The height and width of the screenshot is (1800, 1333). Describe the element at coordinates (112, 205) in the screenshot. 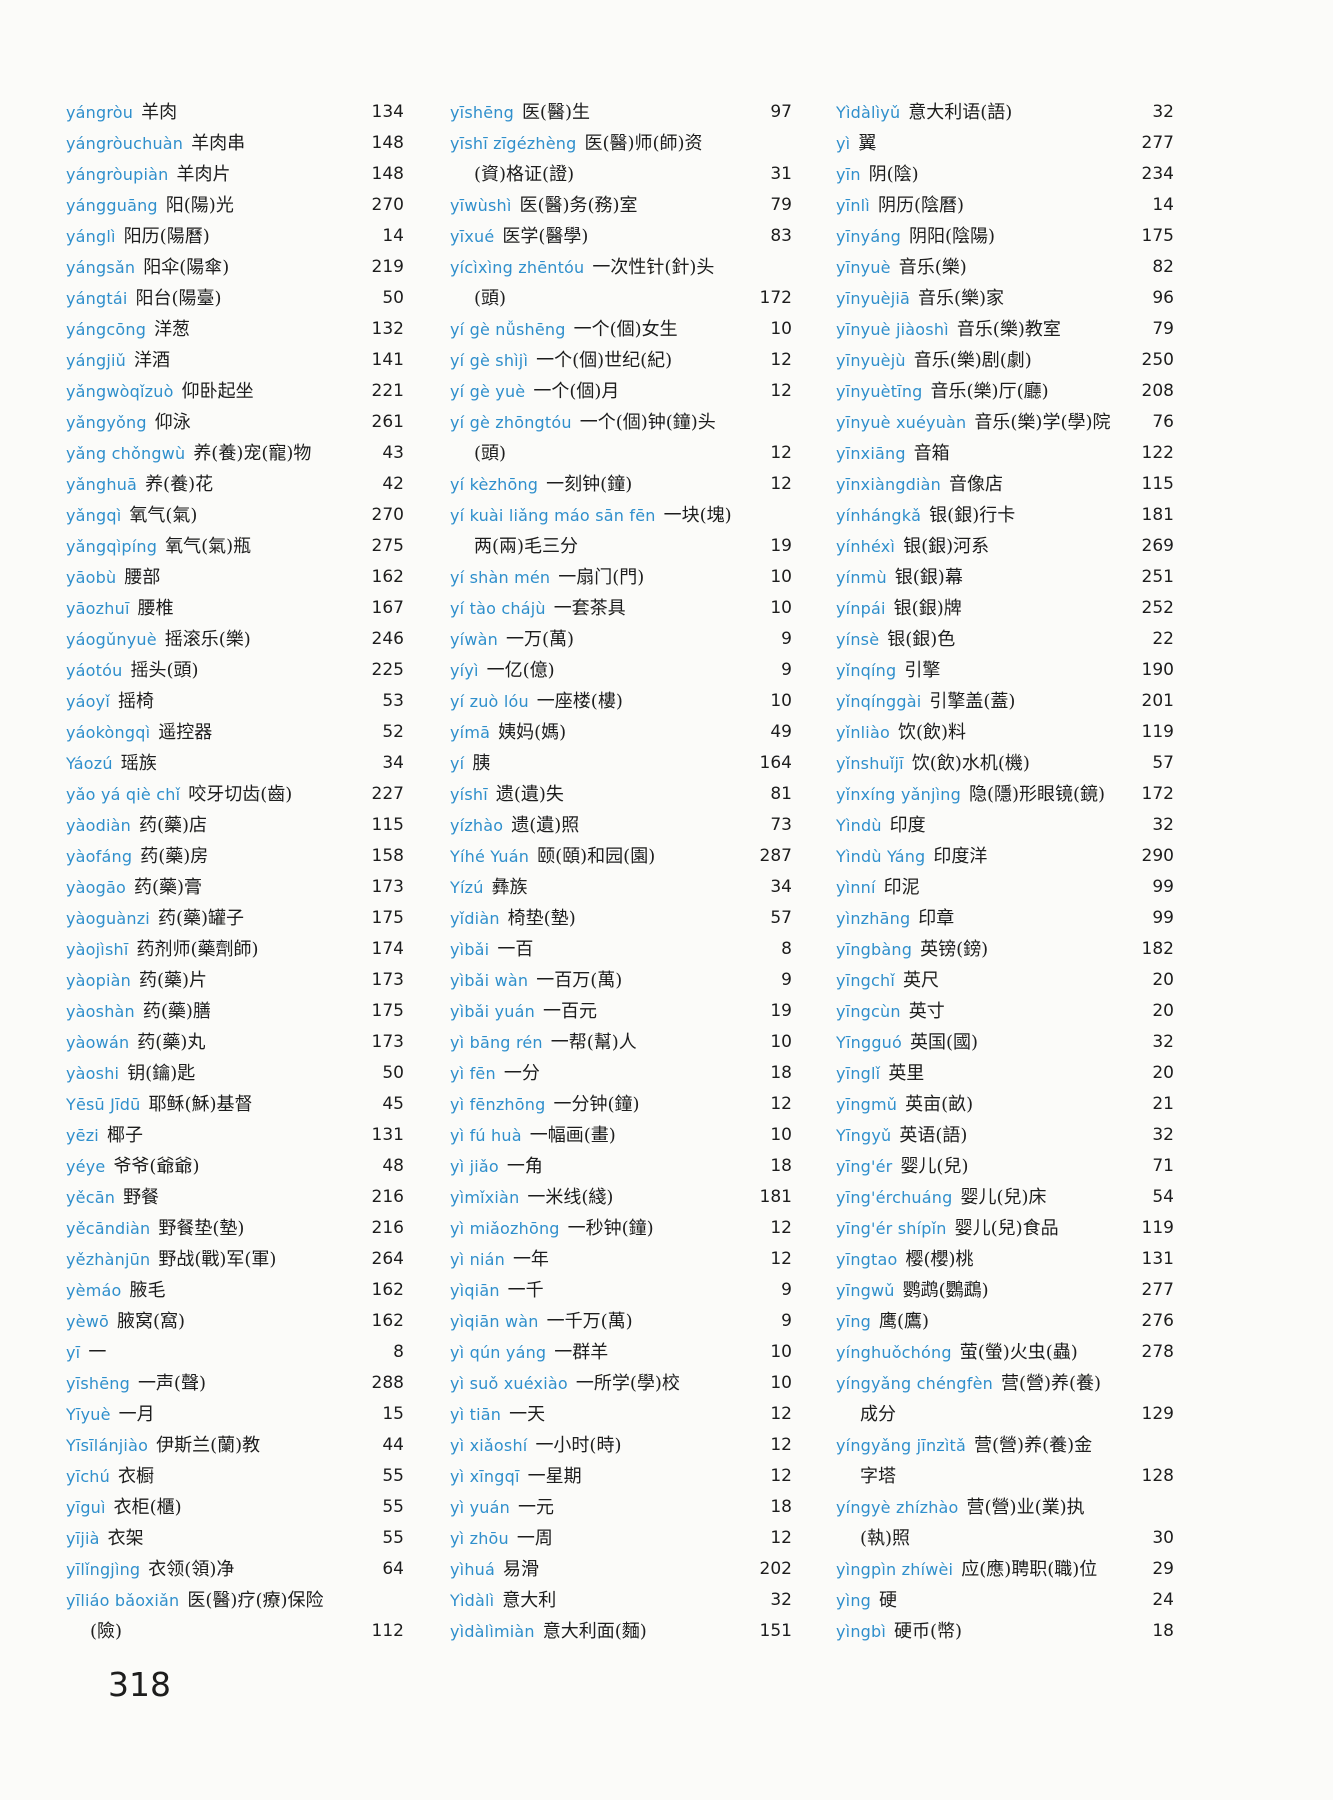

I see `entry-pinyin: yángguāng` at that location.